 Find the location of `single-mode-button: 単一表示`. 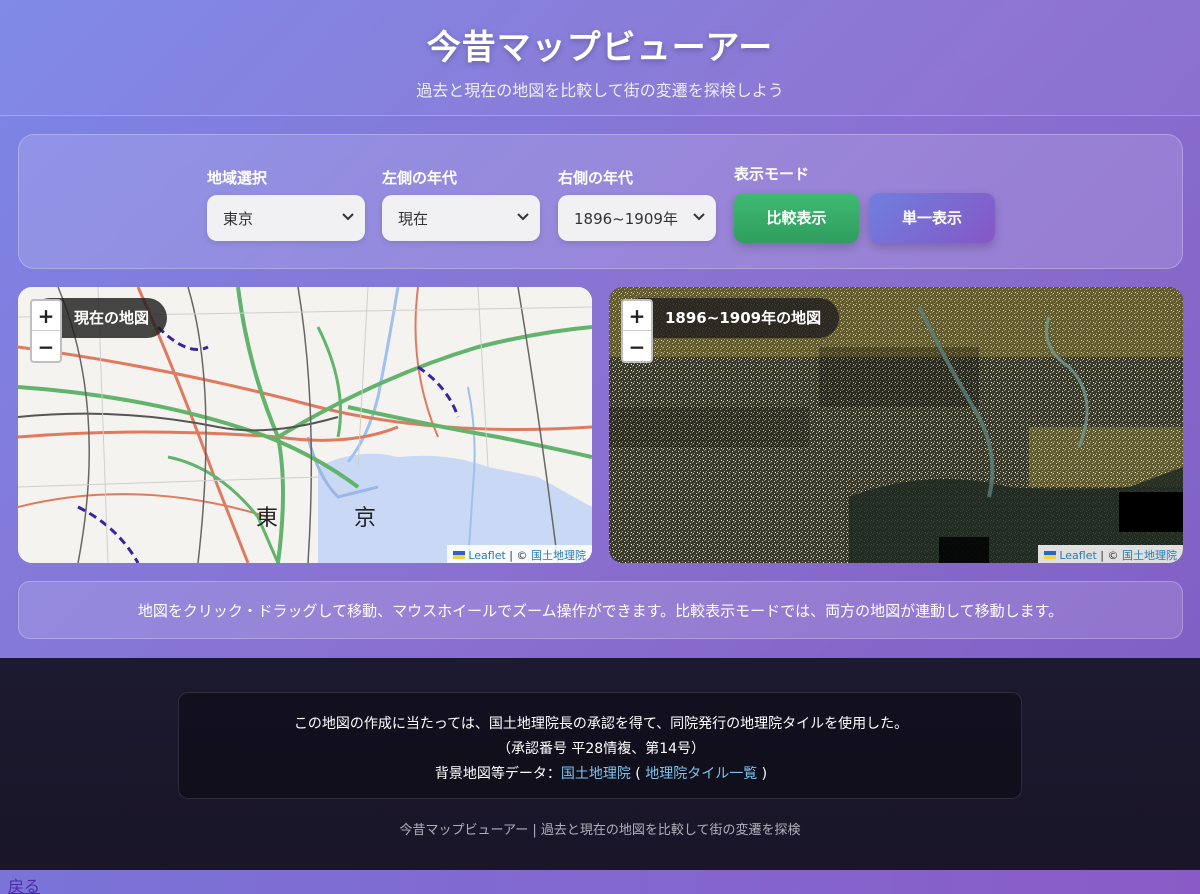

single-mode-button: 単一表示 is located at coordinates (932, 218).